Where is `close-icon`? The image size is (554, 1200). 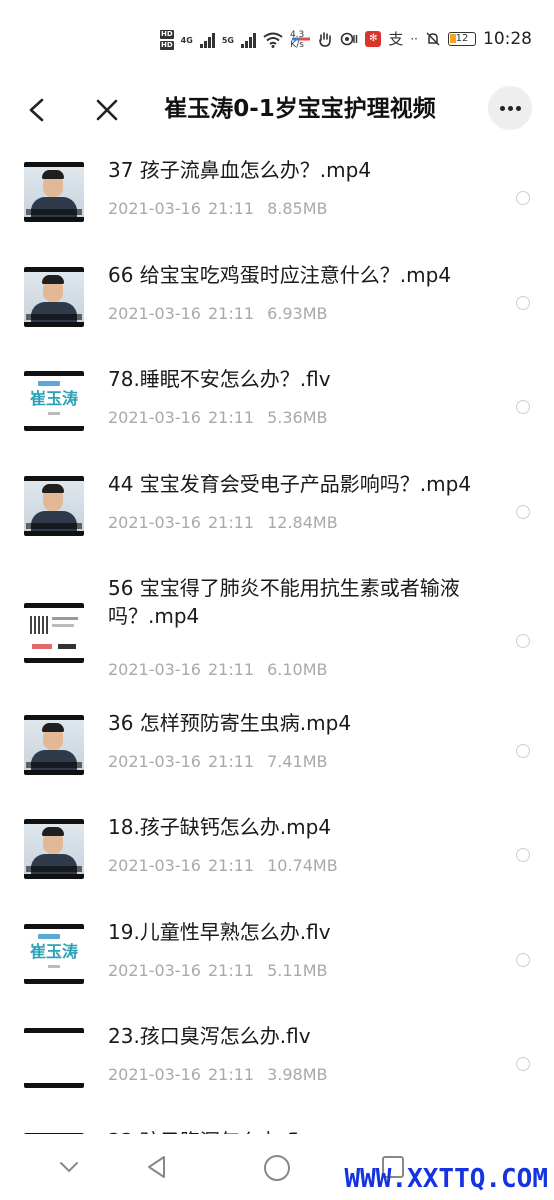
close-icon is located at coordinates (107, 110).